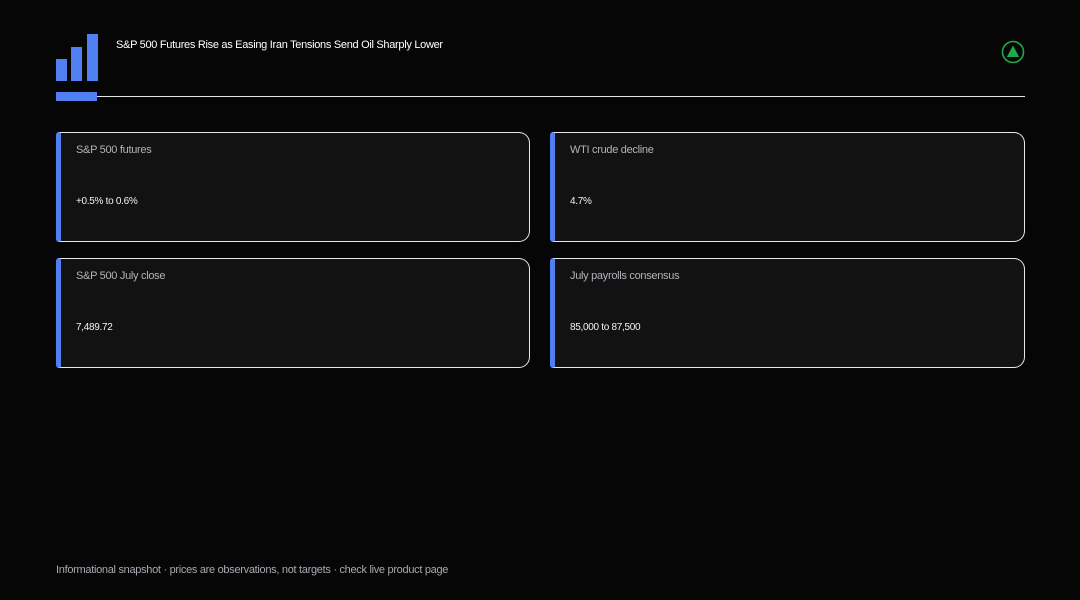  I want to click on logo-bar-tall, so click(92, 57).